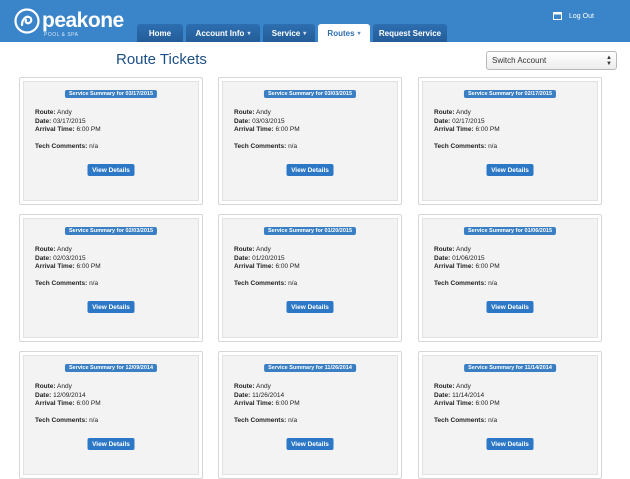  I want to click on tab-request-service: Request Service, so click(410, 33).